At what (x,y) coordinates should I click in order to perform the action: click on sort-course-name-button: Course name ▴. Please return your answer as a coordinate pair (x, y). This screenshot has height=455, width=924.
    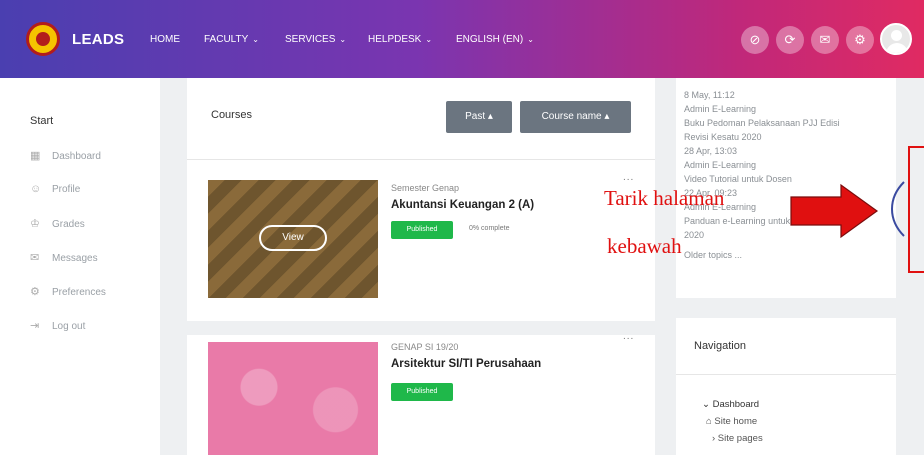
    Looking at the image, I should click on (575, 117).